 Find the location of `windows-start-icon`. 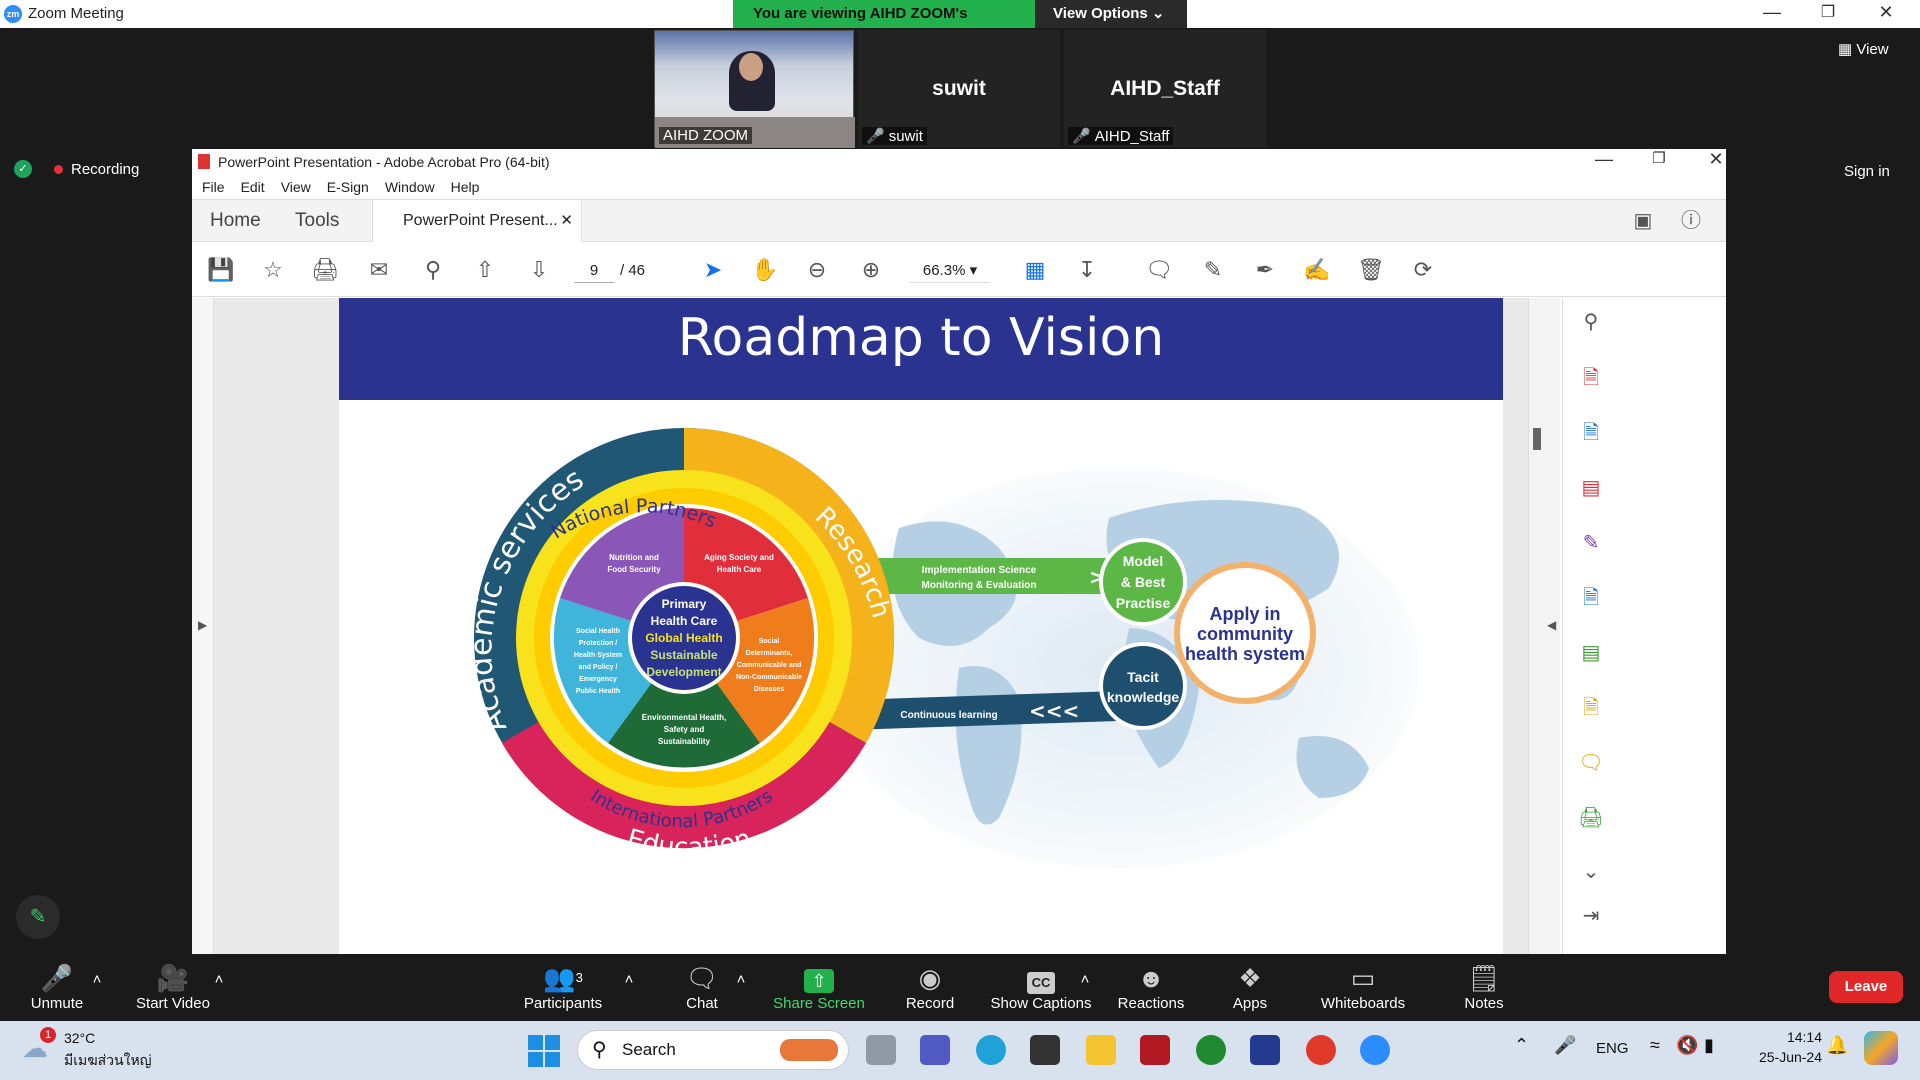

windows-start-icon is located at coordinates (544, 1051).